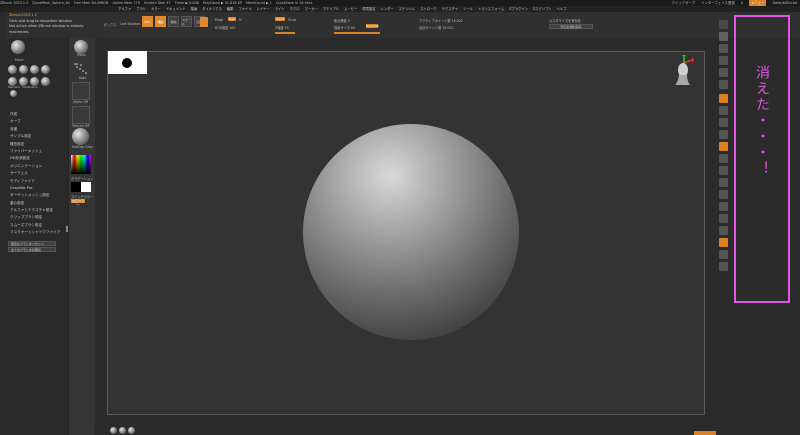 This screenshot has height=435, width=800. What do you see at coordinates (565, 20) in the screenshot?
I see `customize-button: カスタマイズを有効化` at bounding box center [565, 20].